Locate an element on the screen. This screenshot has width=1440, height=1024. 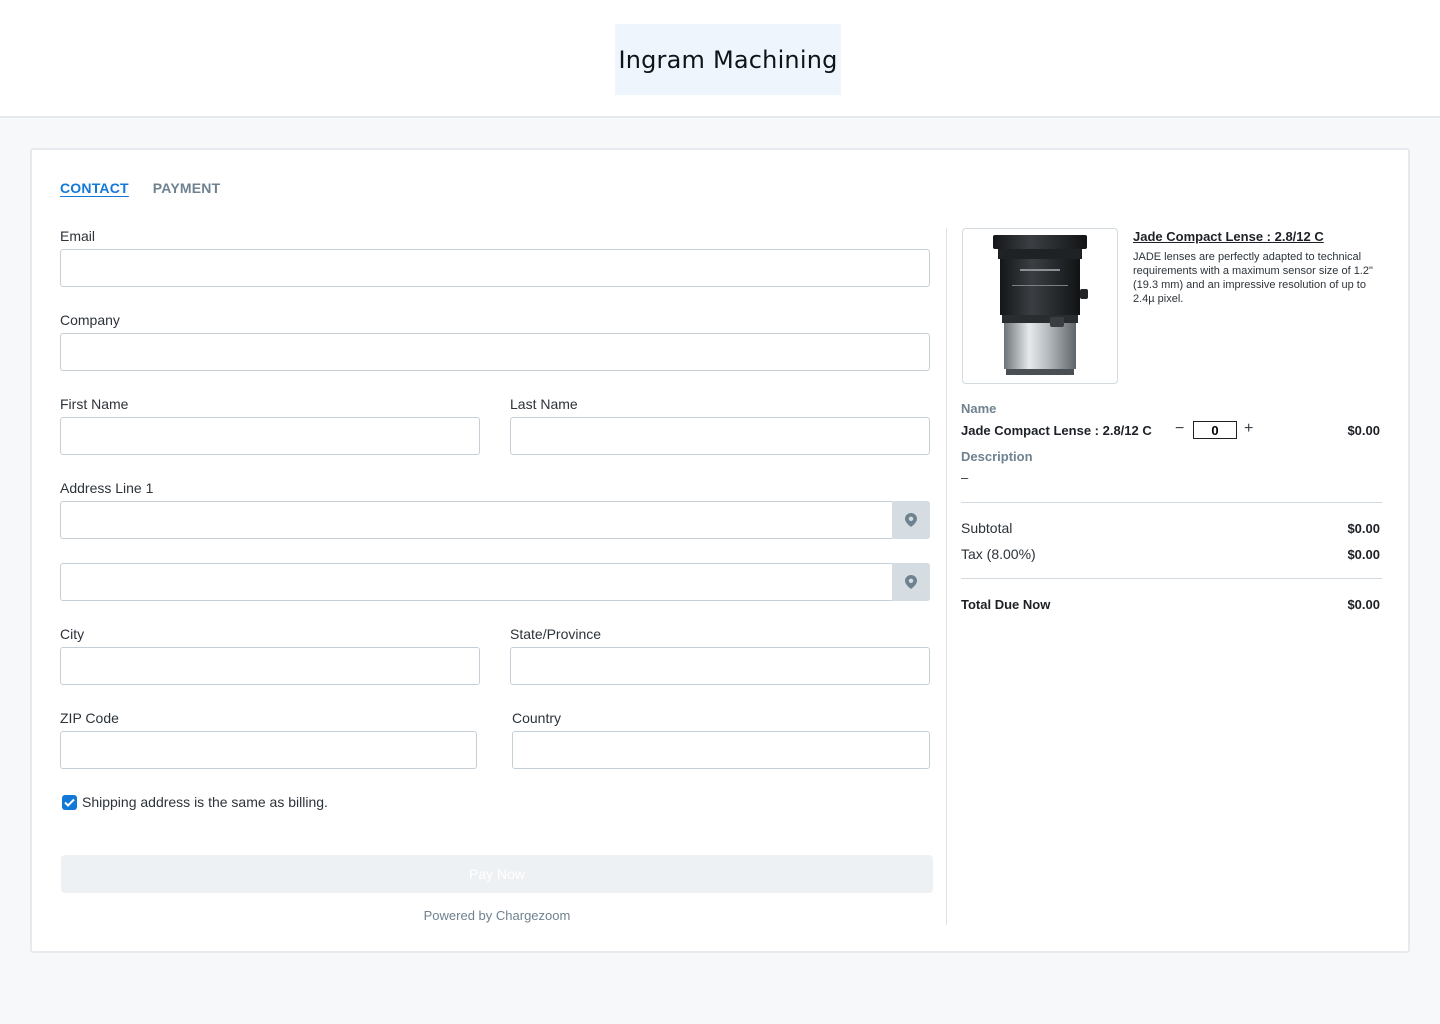
email-input is located at coordinates (495, 268).